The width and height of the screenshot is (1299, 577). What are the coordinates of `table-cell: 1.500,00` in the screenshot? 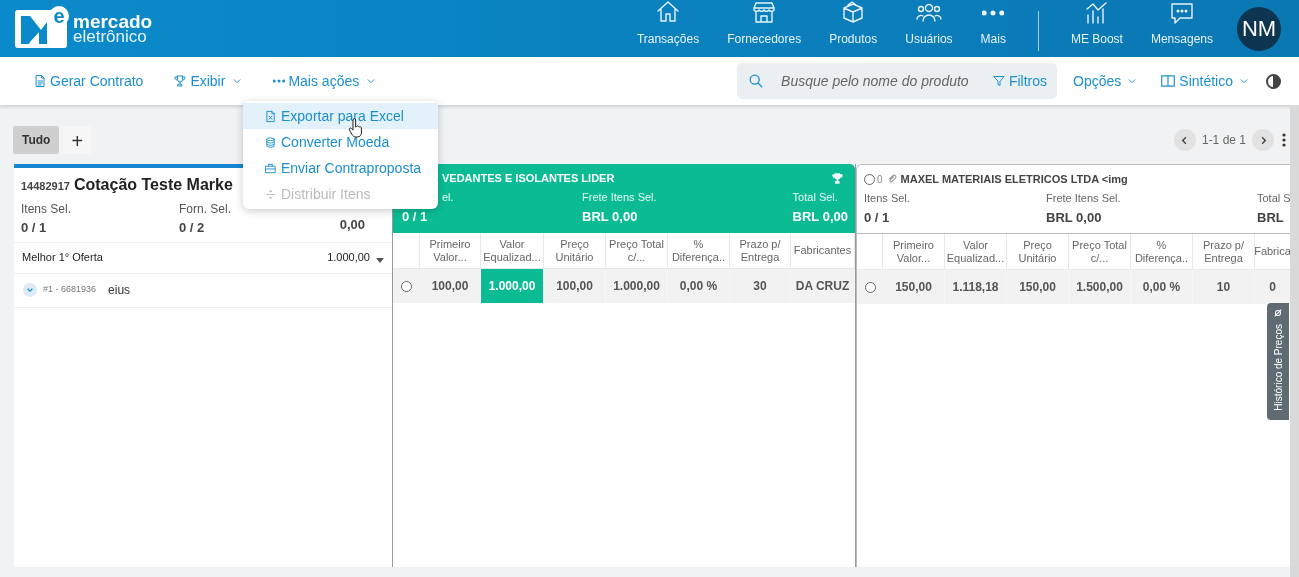 It's located at (1100, 287).